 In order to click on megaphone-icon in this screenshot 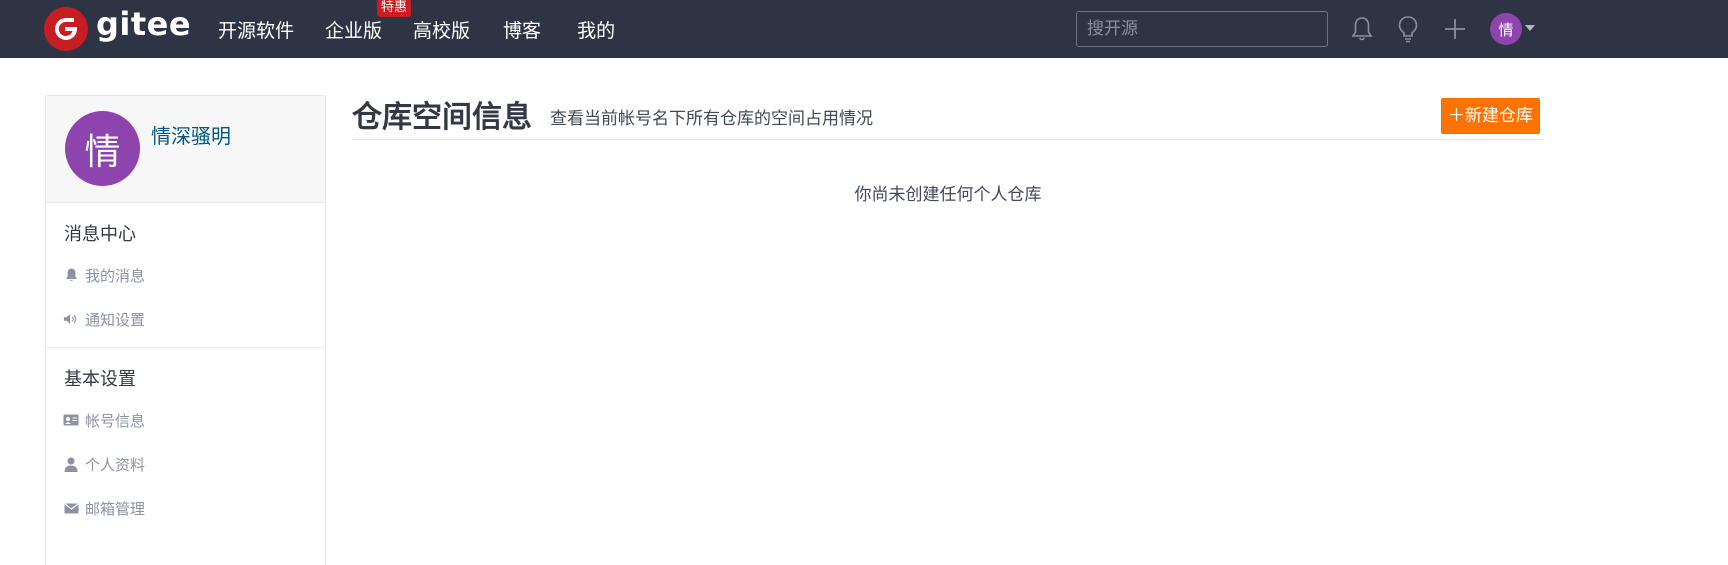, I will do `click(71, 319)`.